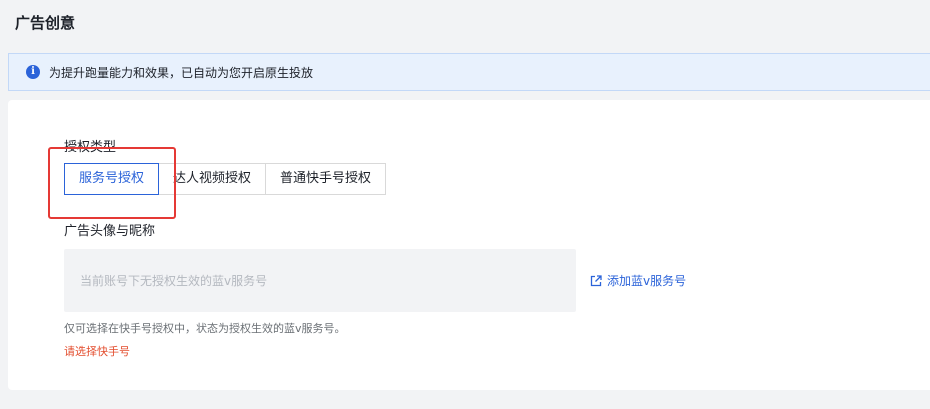  Describe the element at coordinates (320, 280) in the screenshot. I see `service-account-select: 当前账号下无授权生效的蓝v服务号` at that location.